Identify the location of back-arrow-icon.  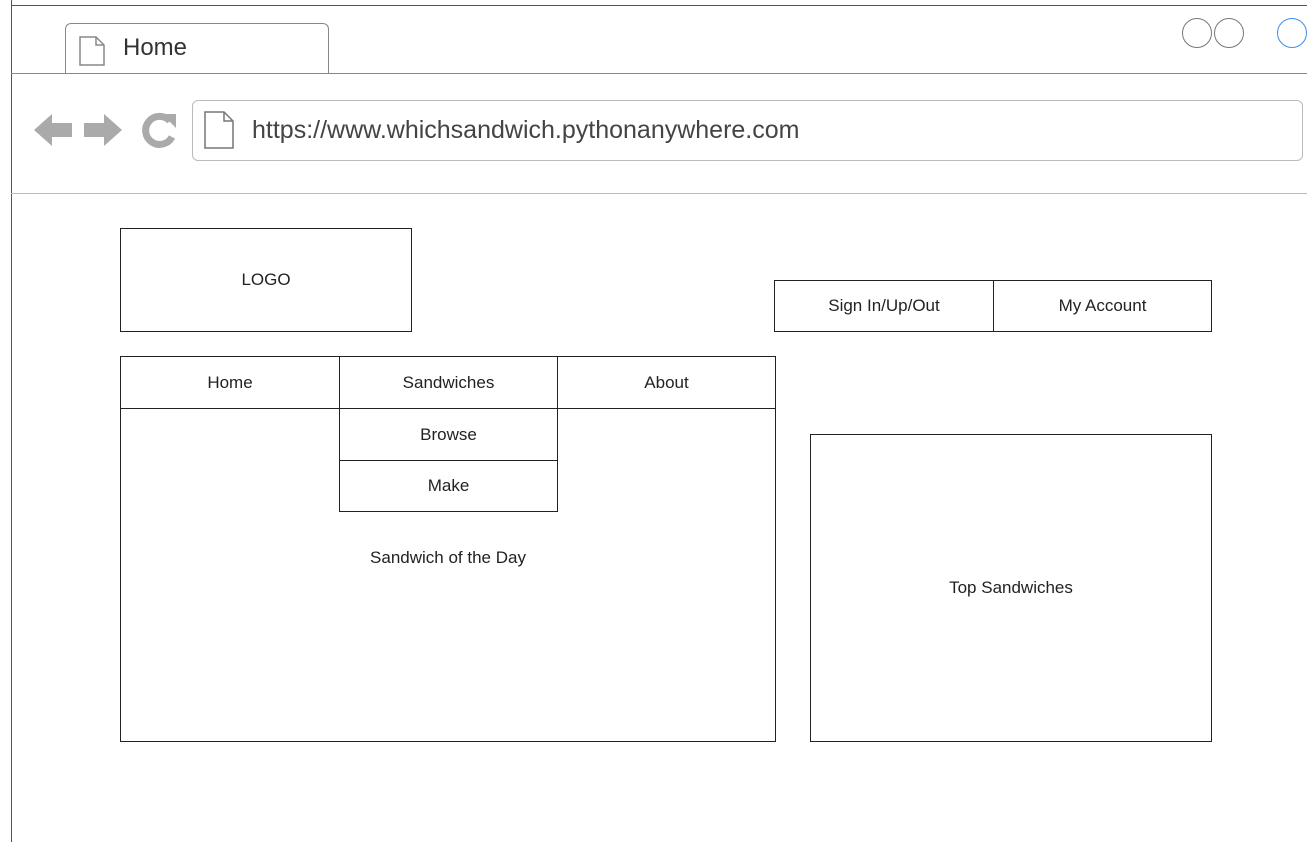
(53, 130).